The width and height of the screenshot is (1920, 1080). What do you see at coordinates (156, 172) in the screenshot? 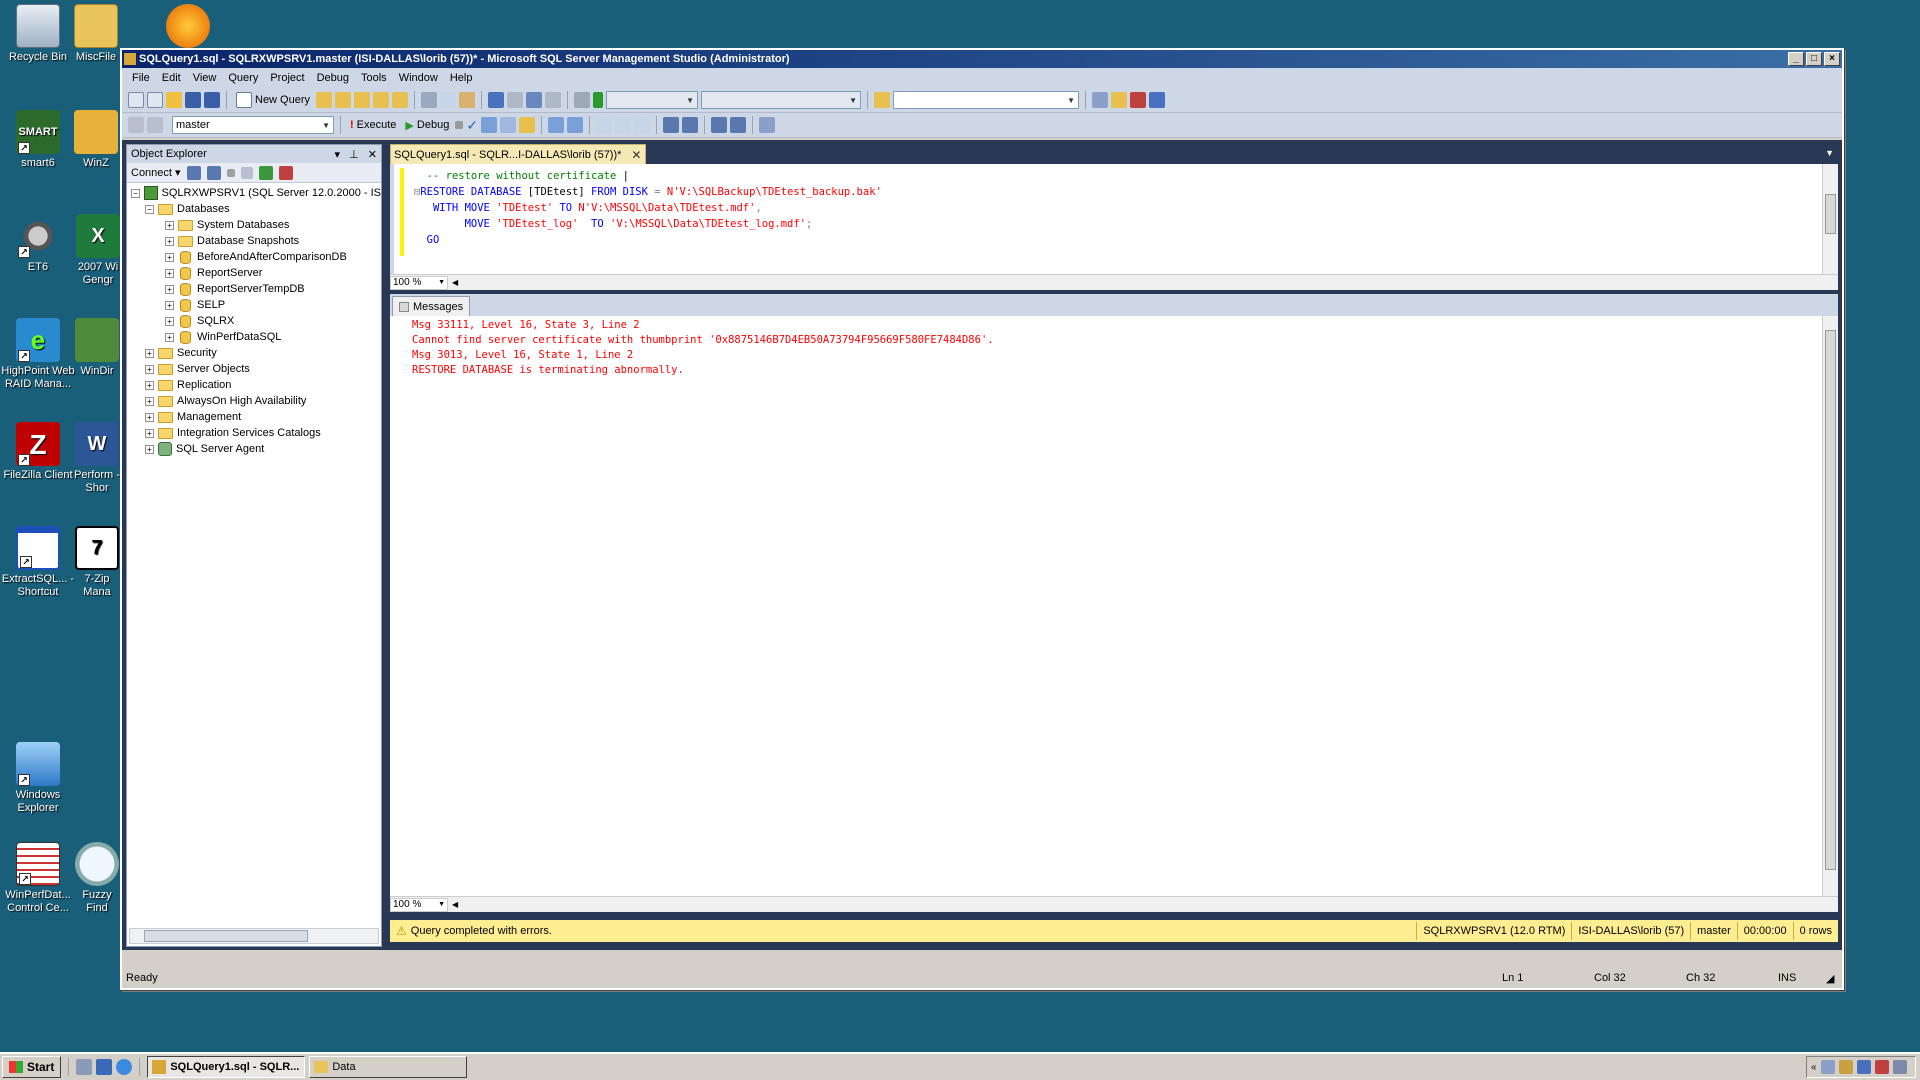
I see `connect-dropdown: Connect ▾` at bounding box center [156, 172].